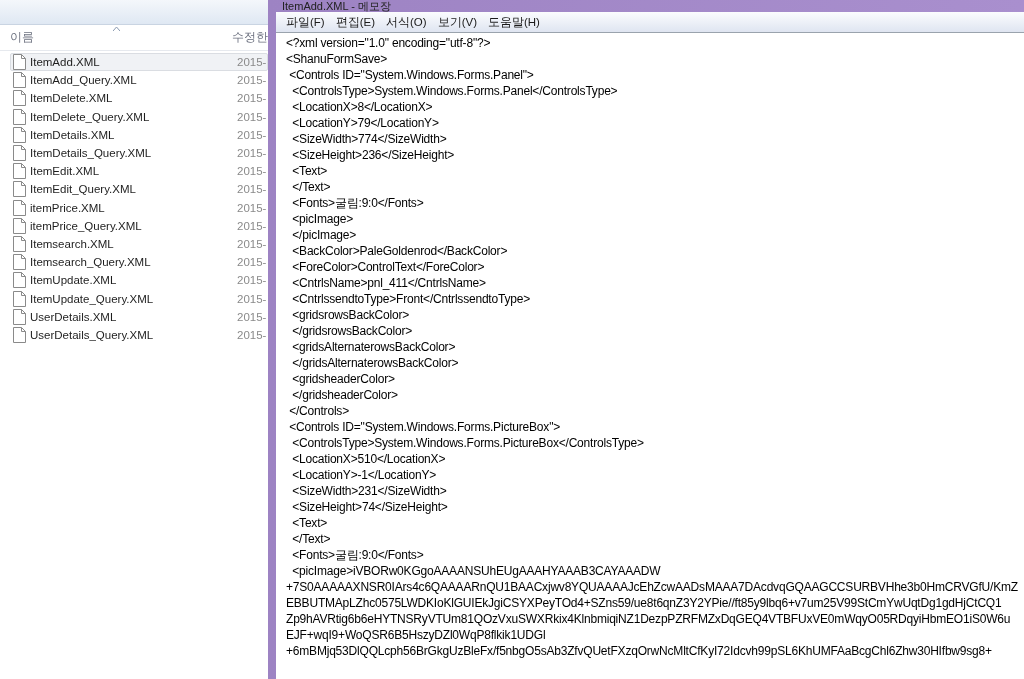 The width and height of the screenshot is (1024, 679). I want to click on file-name: Itemsearch.XML, so click(72, 243).